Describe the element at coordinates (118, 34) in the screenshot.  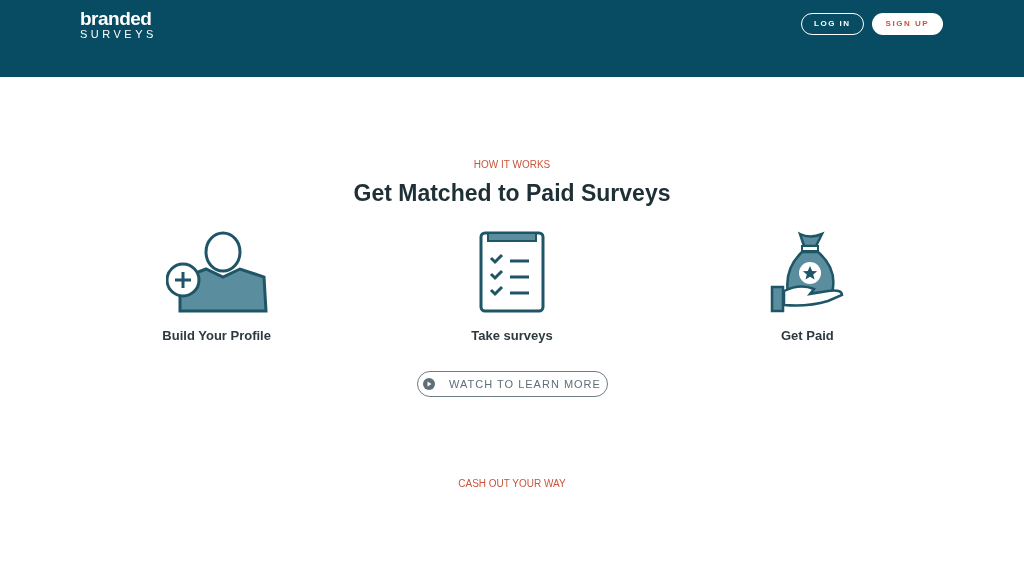
I see `logo-subtitle: SURVEYS` at that location.